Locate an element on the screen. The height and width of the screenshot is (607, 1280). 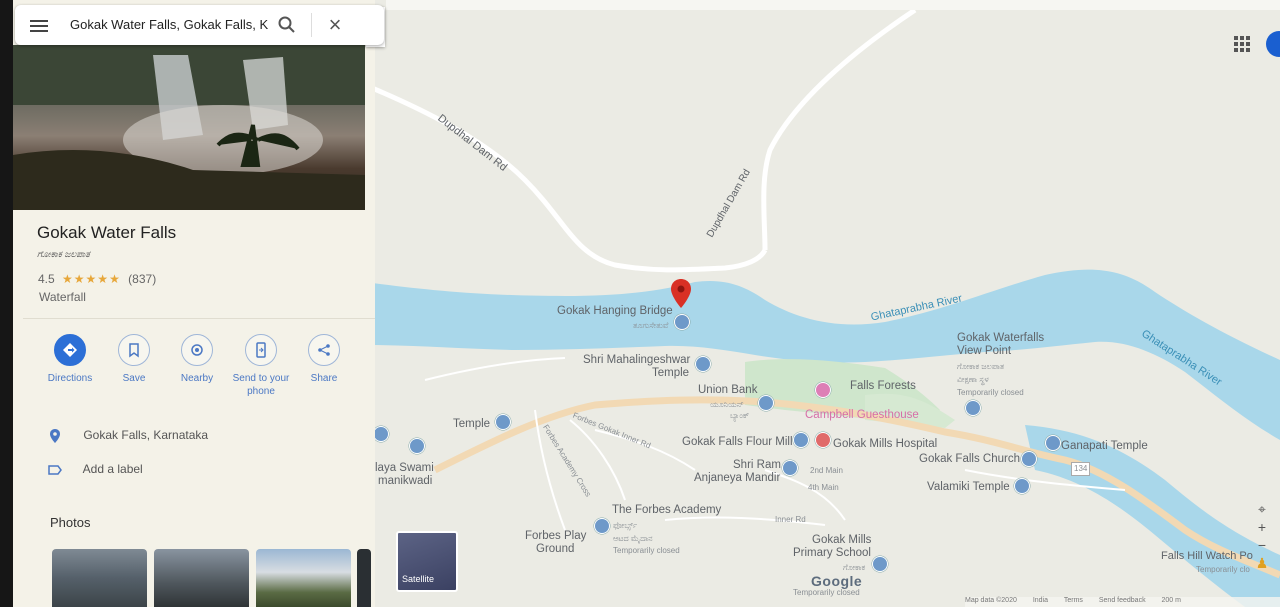
park-pin-icon is located at coordinates (602, 526).